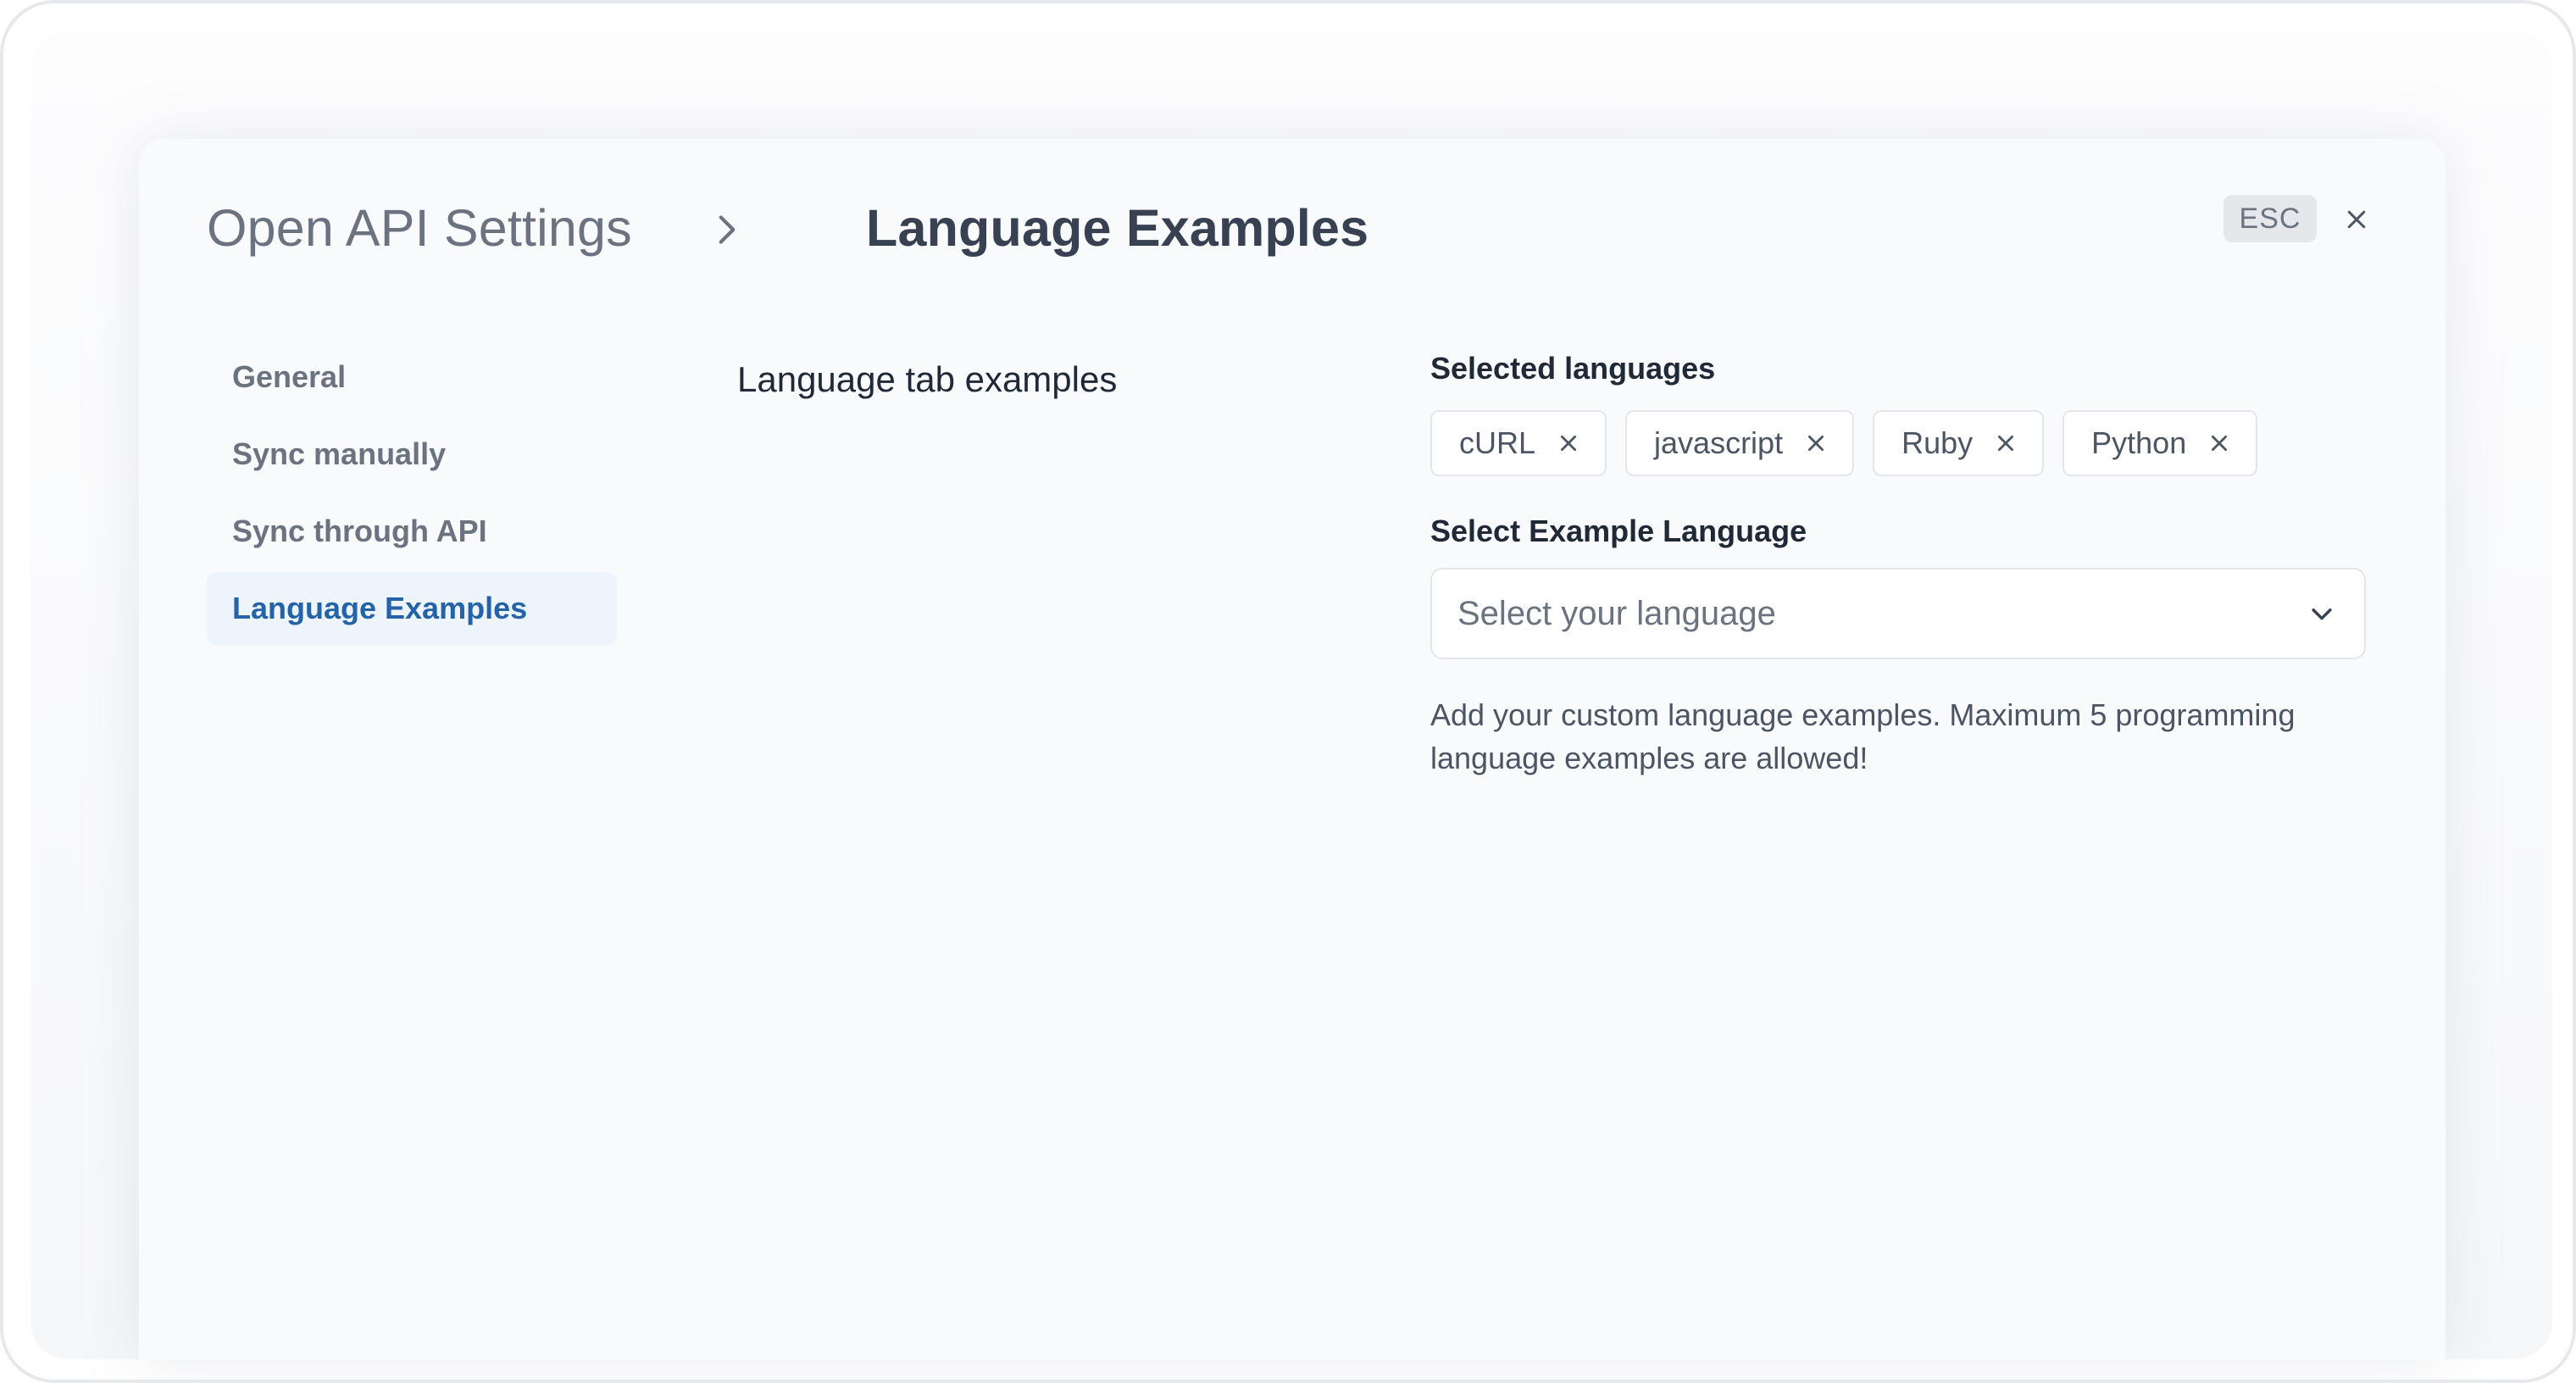 The image size is (2576, 1383). What do you see at coordinates (1573, 368) in the screenshot?
I see `selected-languages-label: Selected languages` at bounding box center [1573, 368].